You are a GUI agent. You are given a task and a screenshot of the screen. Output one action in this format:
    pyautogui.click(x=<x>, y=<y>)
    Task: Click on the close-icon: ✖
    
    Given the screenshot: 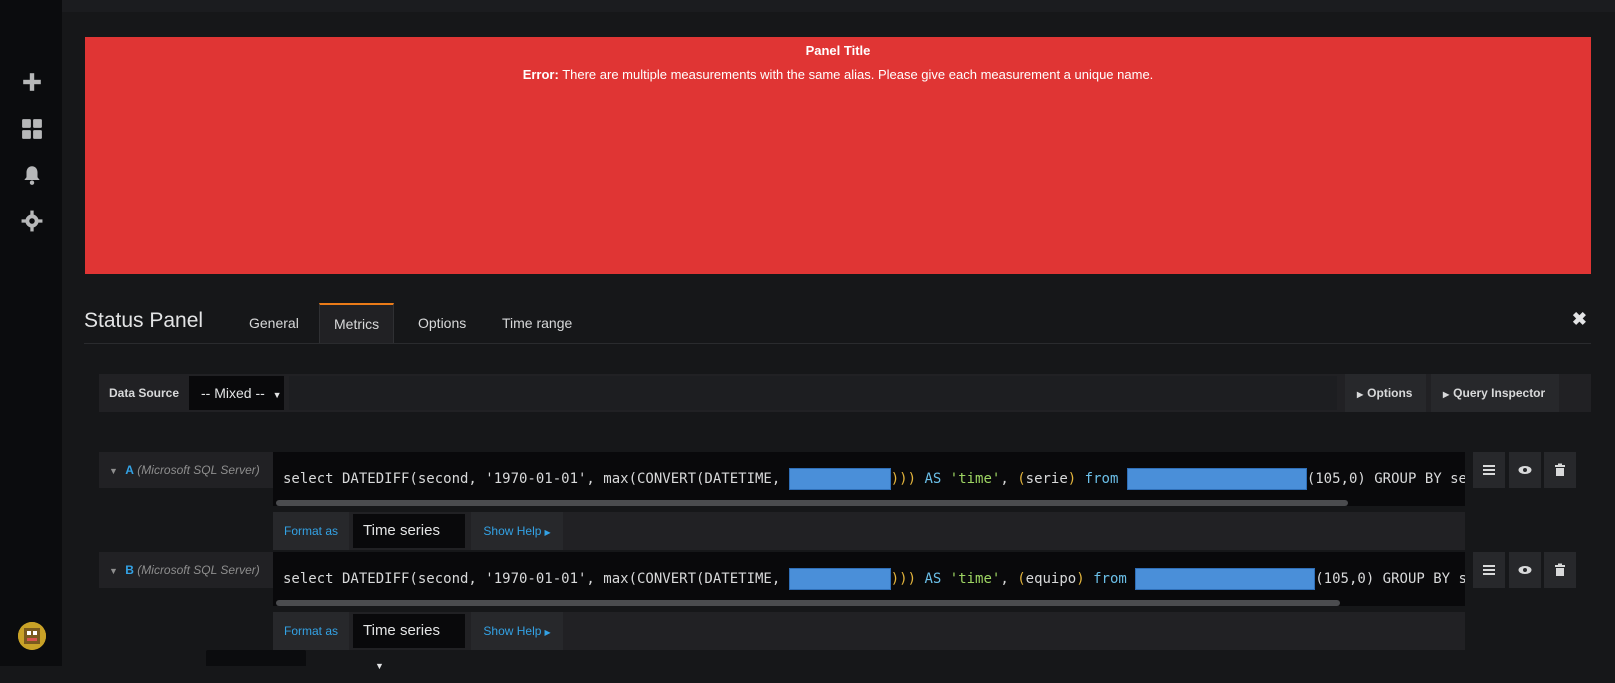 What is the action you would take?
    pyautogui.click(x=1579, y=319)
    